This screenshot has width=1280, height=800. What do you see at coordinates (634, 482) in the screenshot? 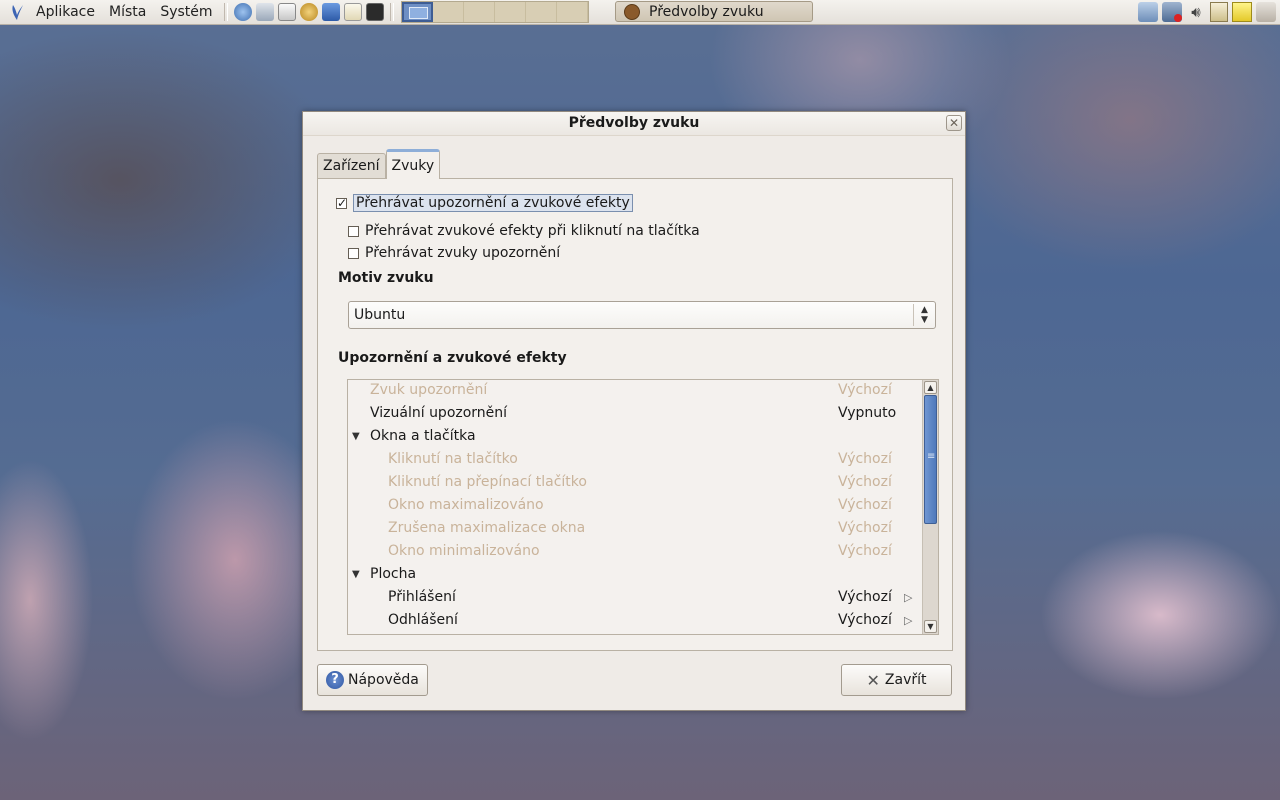
I see `tree-row: Kliknutí na přepínací tlačítko Výchozí` at bounding box center [634, 482].